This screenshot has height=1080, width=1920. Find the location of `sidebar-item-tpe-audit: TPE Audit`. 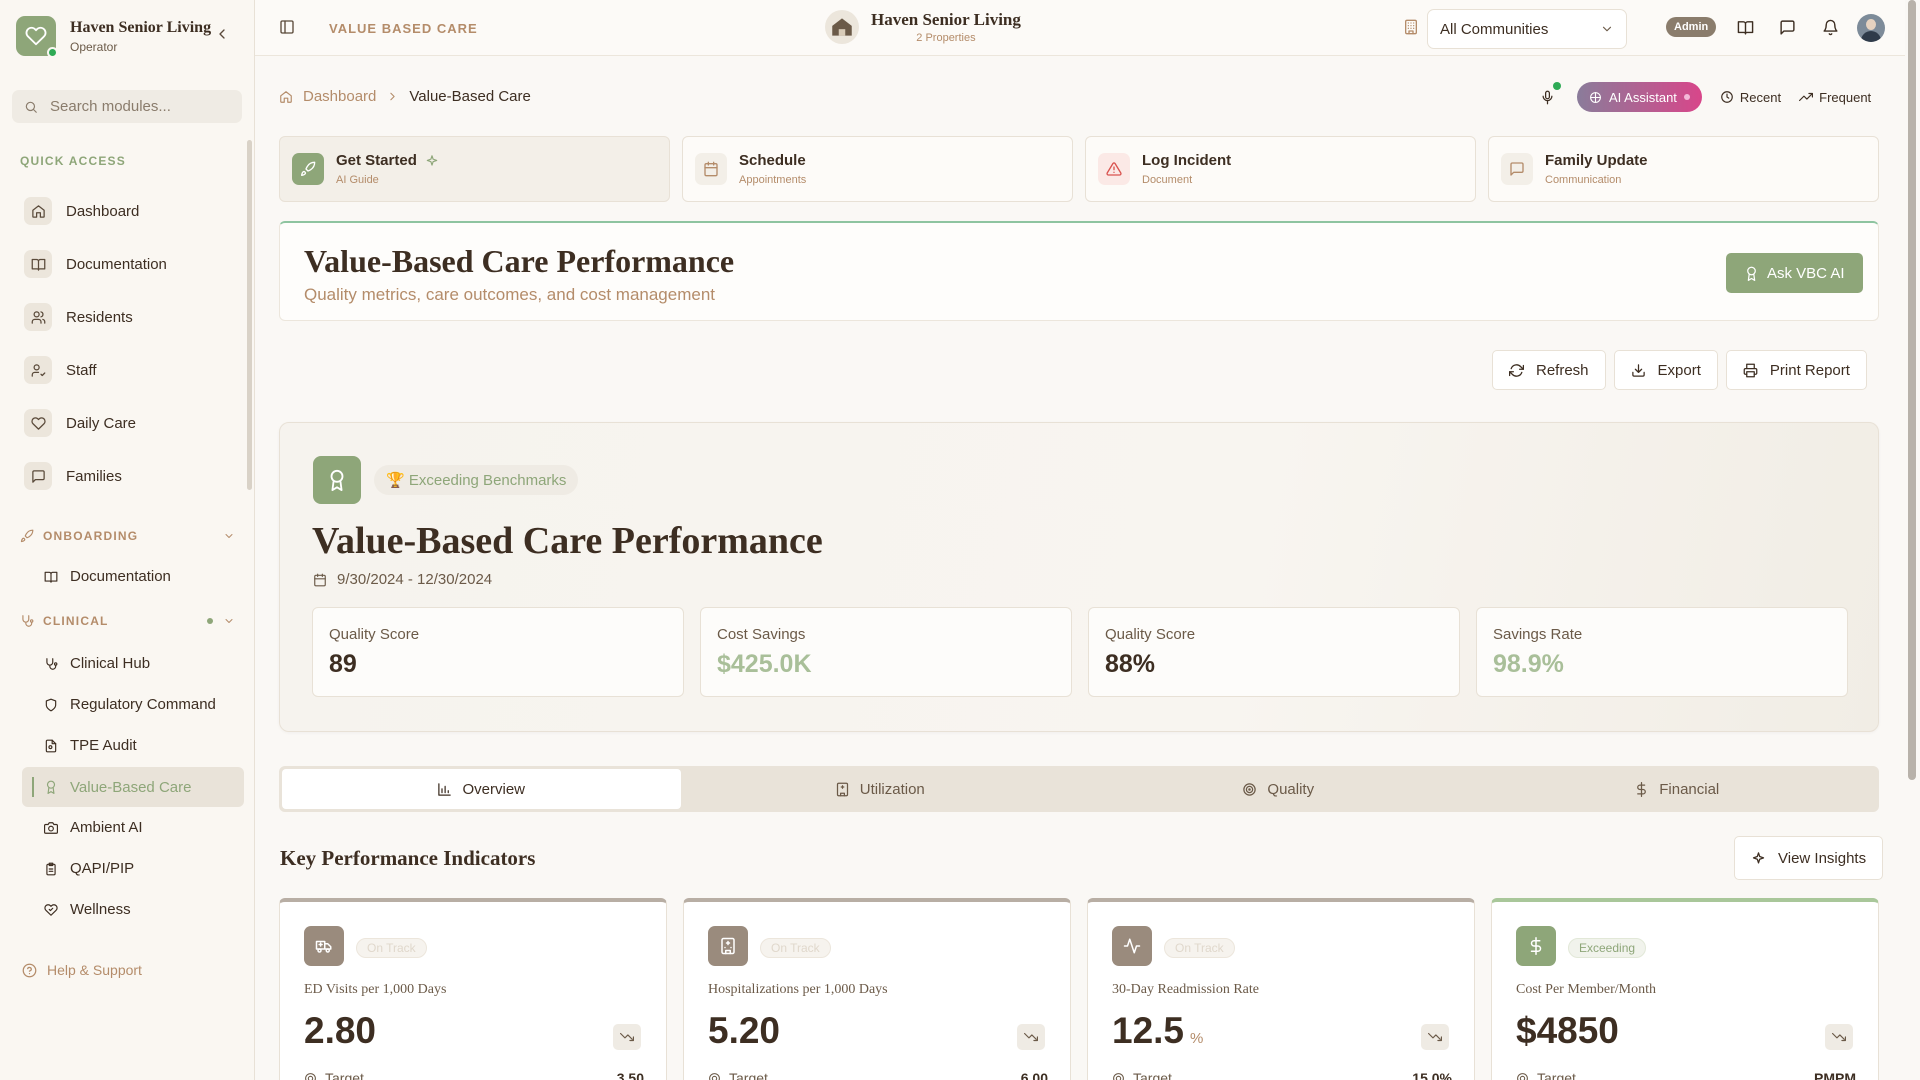

sidebar-item-tpe-audit: TPE Audit is located at coordinates (90, 745).